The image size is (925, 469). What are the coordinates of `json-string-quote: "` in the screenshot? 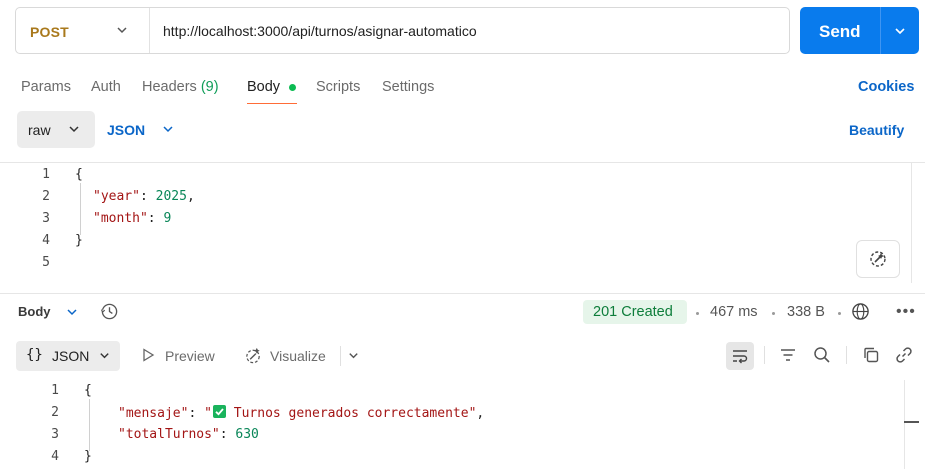 It's located at (208, 413).